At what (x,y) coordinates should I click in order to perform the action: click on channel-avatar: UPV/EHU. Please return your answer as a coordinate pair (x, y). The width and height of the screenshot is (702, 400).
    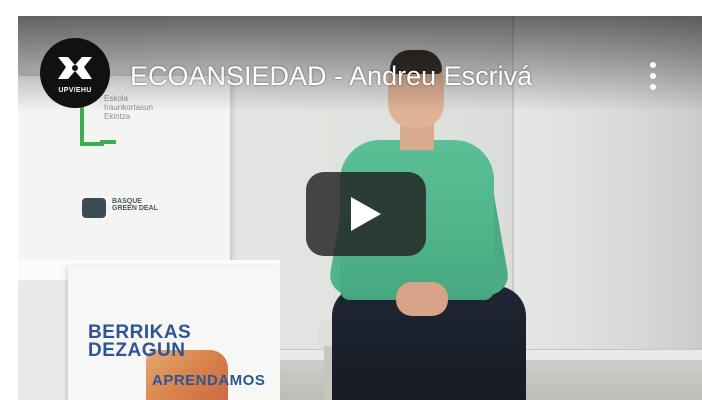
    Looking at the image, I should click on (75, 73).